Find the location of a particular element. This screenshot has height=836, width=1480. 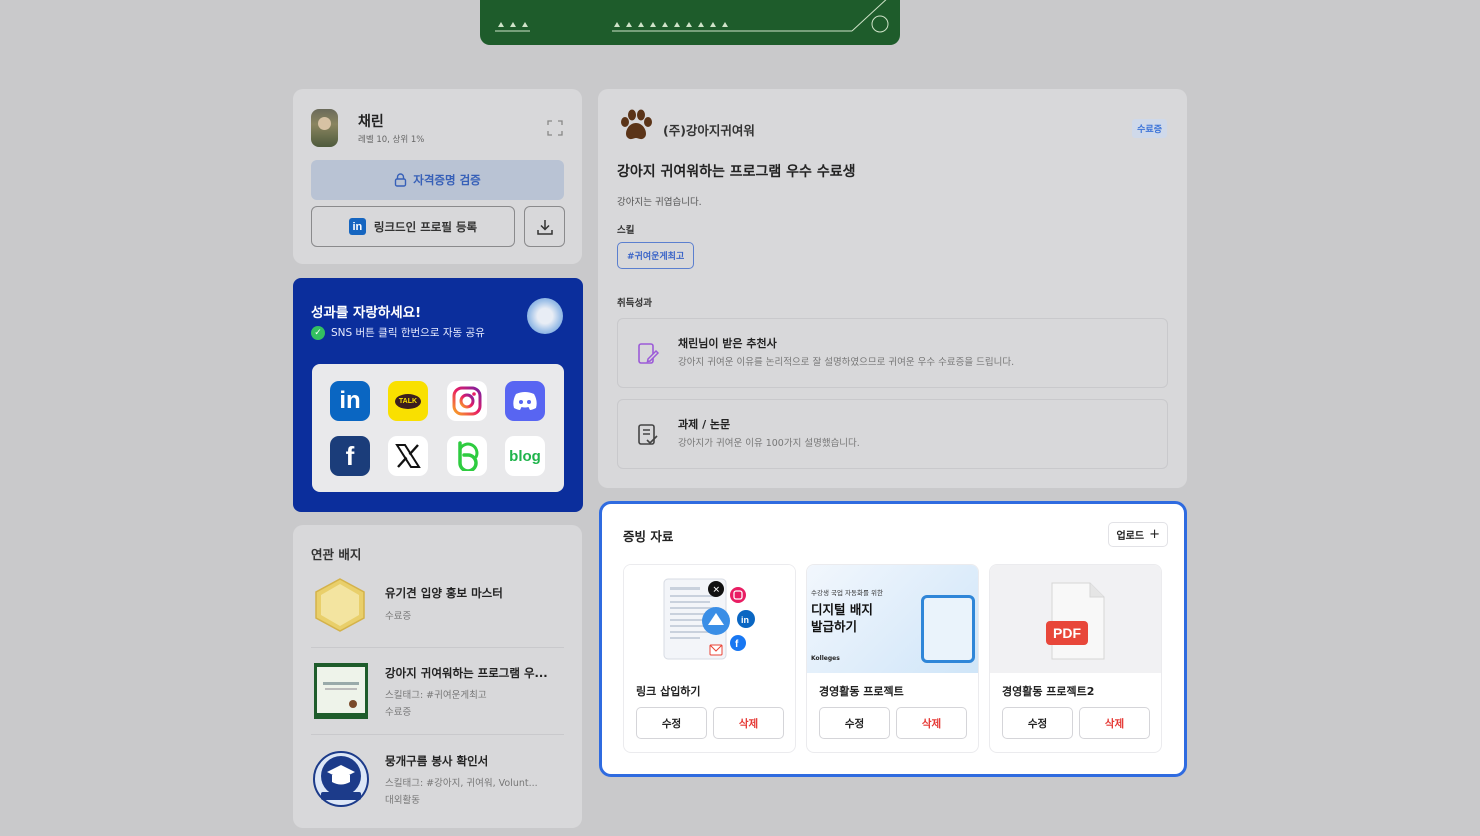

thumb-small-text: 수강생 국업 자동화를 위한 is located at coordinates (847, 593).